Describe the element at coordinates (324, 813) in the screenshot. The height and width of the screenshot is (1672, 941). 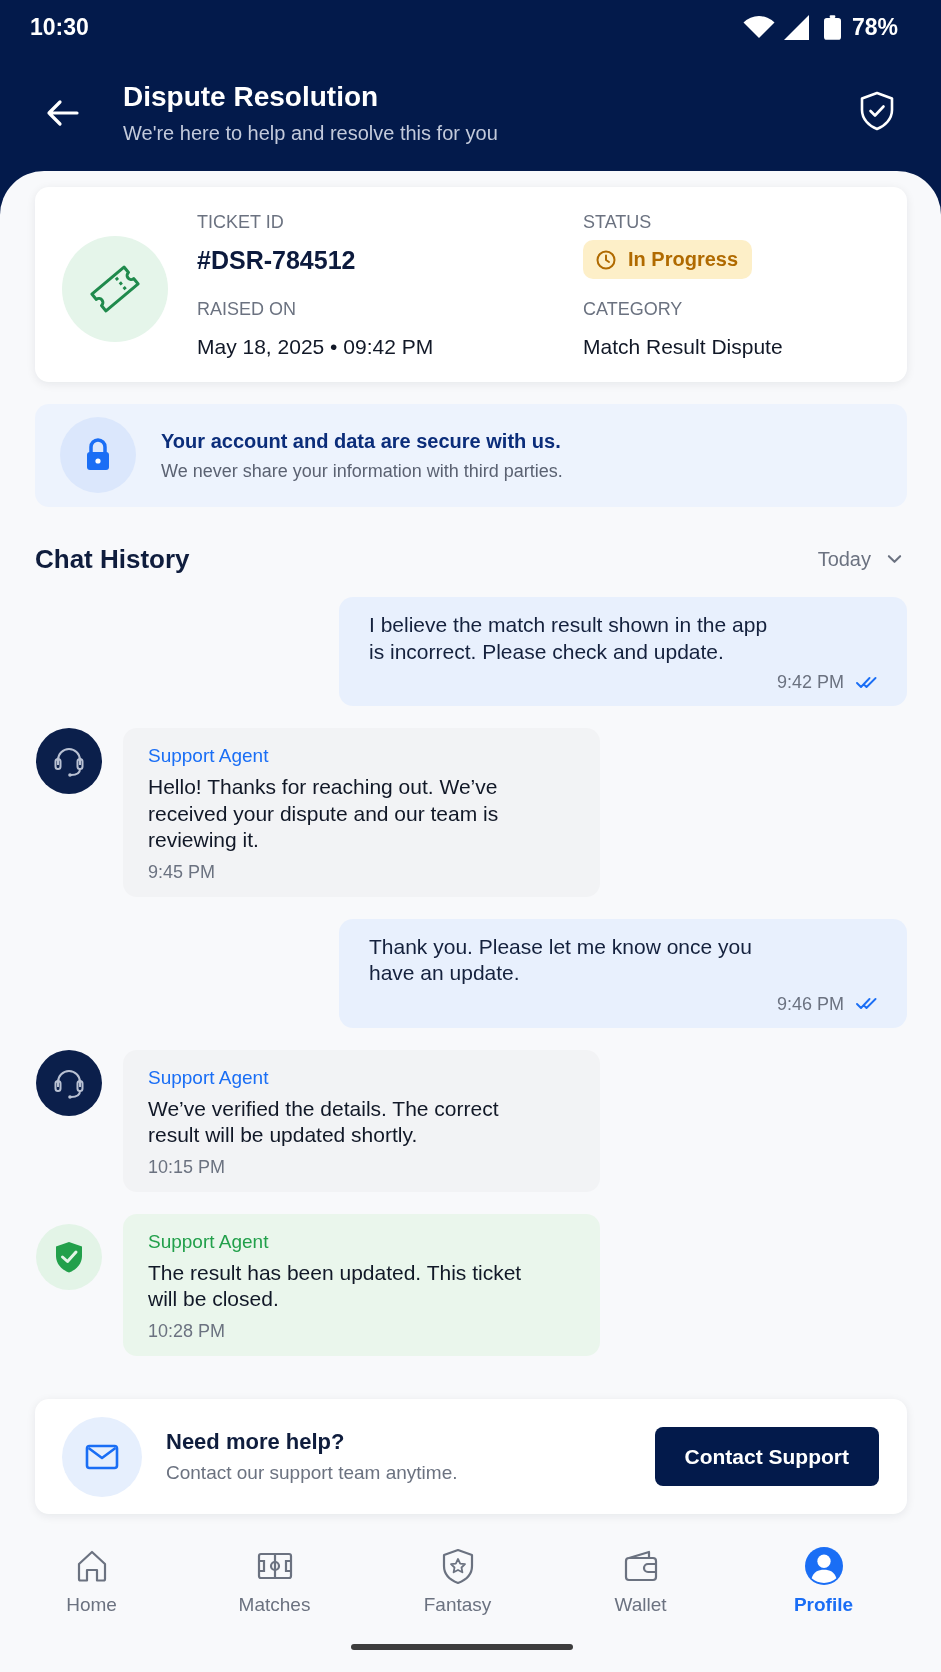
I see `message-text: Hello! Thanks for reaching out. We’ve received your dispute and our team is reviewing it.` at that location.